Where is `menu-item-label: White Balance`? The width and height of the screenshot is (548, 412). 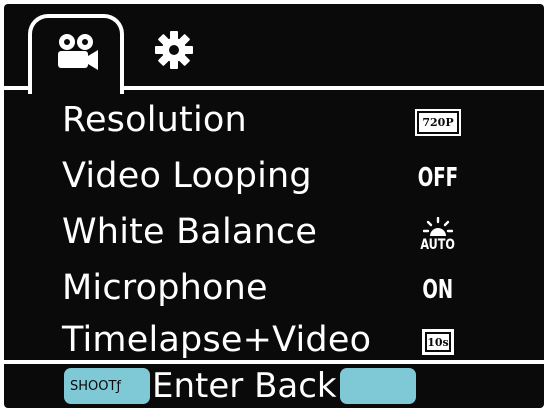
menu-item-label: White Balance is located at coordinates (190, 232).